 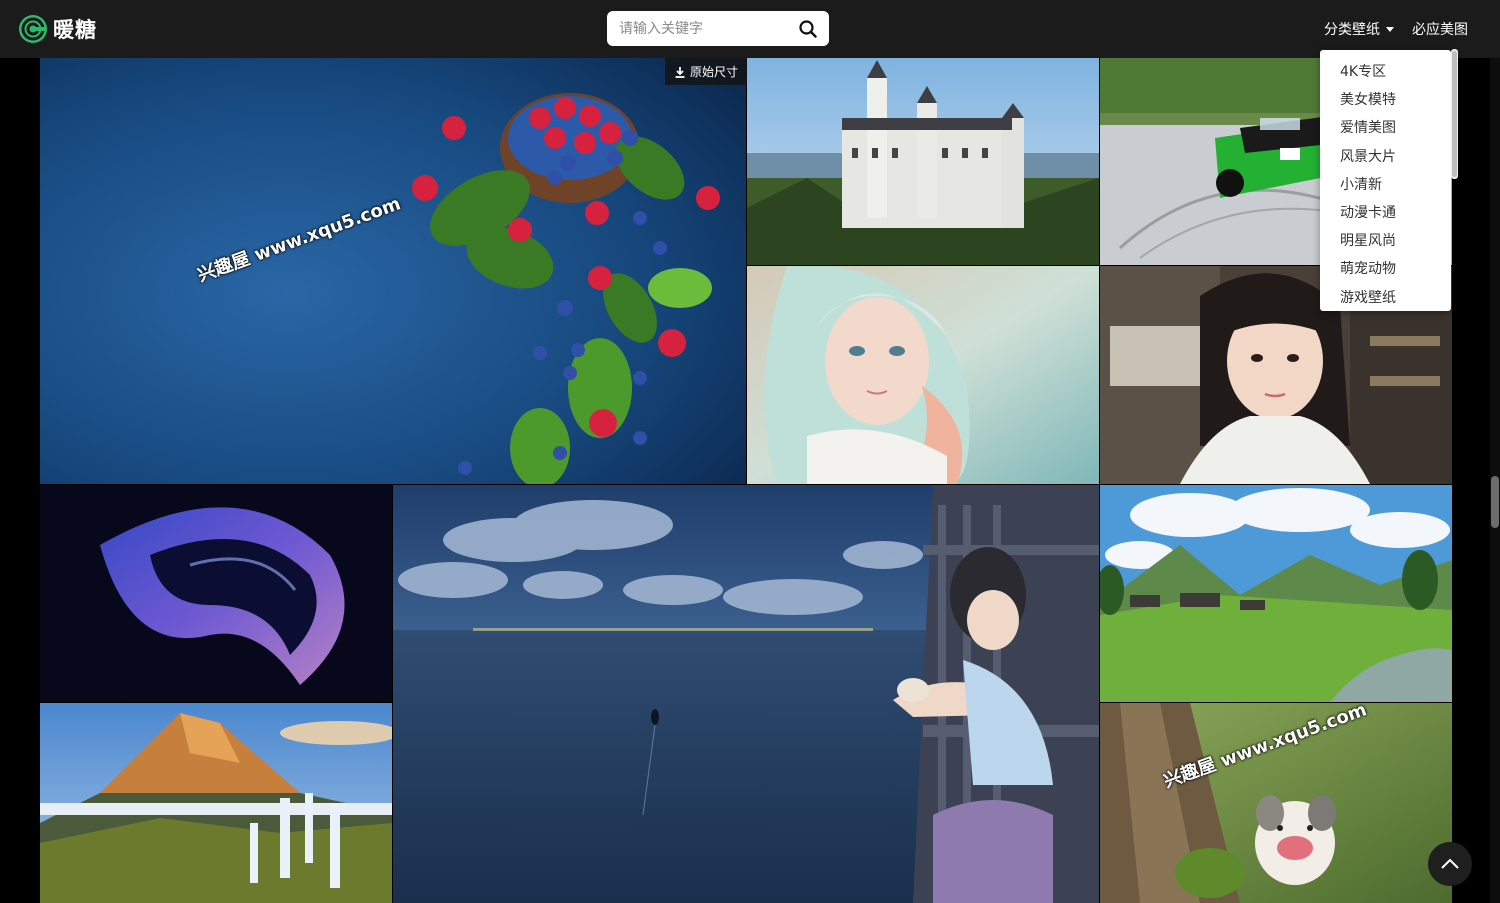 I want to click on nav-bing-wallpaper: 必应美图, so click(x=1440, y=29).